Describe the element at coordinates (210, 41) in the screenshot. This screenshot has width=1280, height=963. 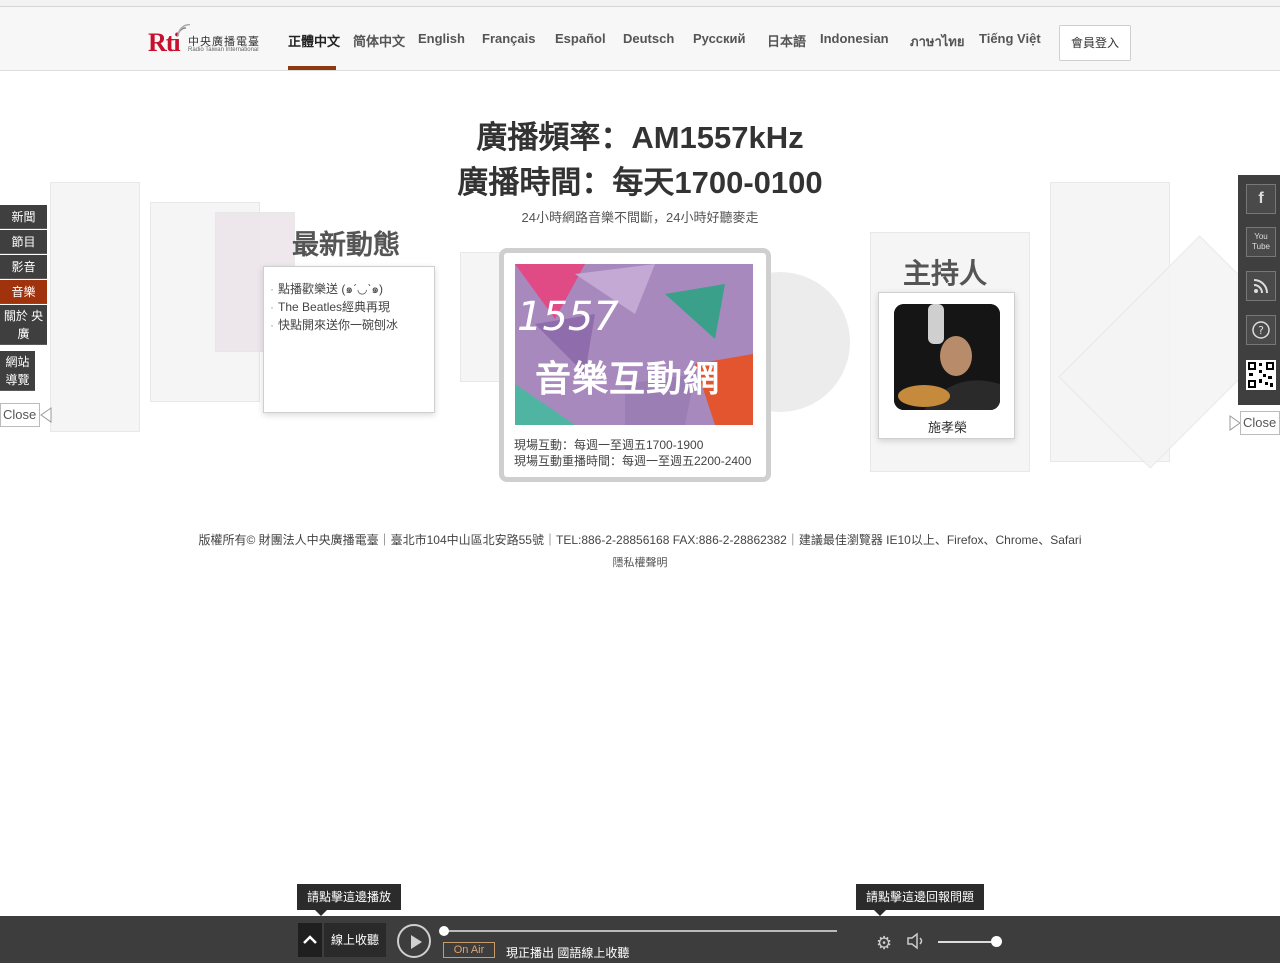
I see `rti-logo: Rti 中央廣播電臺 Radio Taiwan International` at that location.